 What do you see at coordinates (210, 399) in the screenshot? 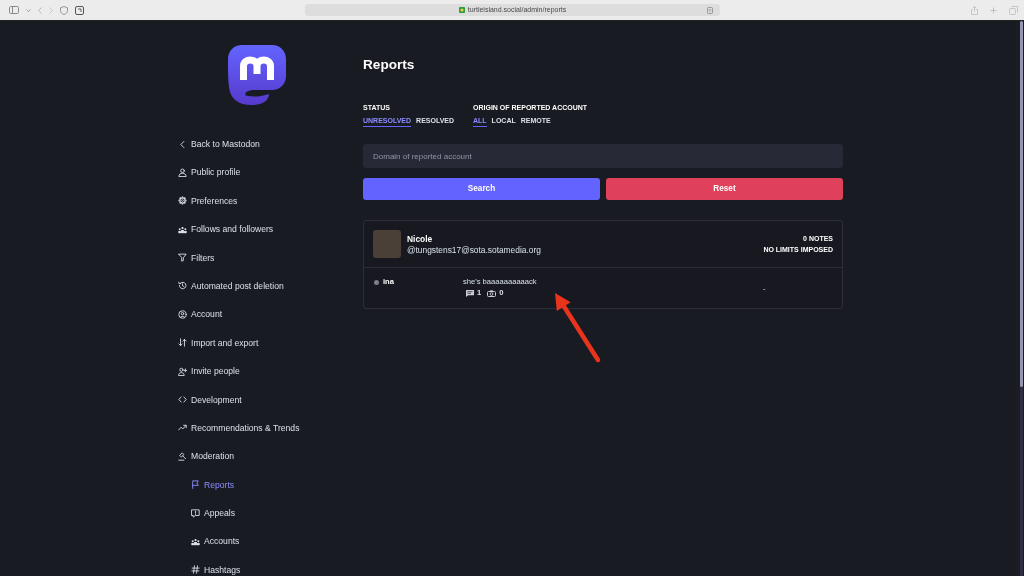
I see `sidebar-link: Development` at bounding box center [210, 399].